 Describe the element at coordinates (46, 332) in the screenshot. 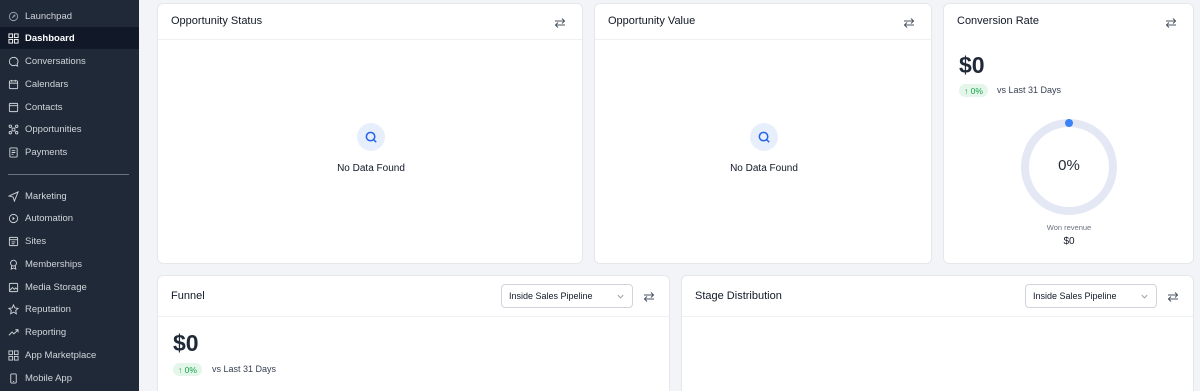

I see `sidebar-item-label: Reporting` at that location.